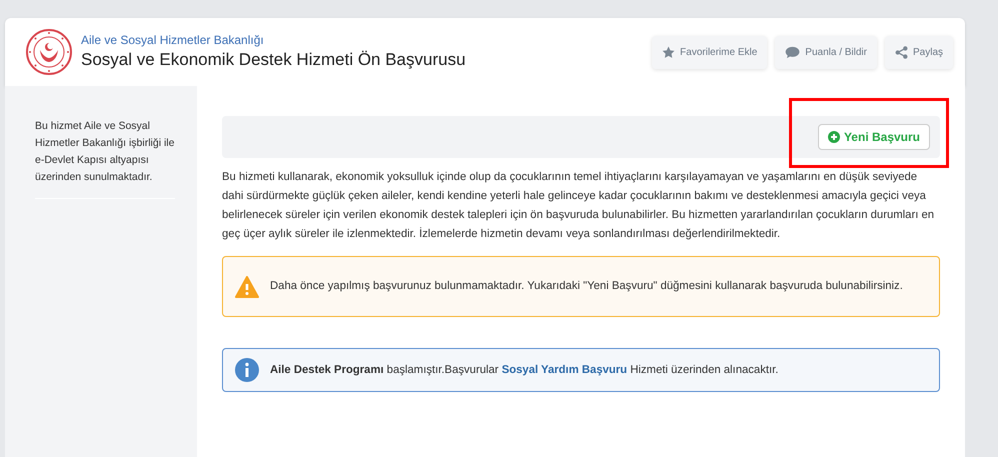 This screenshot has height=457, width=998. I want to click on alert-message: Aile Destek Programı başlamıştır.Başvurular Sosyal Yardım Başvuru Hizmeti üzerinden alınacaktır., so click(524, 370).